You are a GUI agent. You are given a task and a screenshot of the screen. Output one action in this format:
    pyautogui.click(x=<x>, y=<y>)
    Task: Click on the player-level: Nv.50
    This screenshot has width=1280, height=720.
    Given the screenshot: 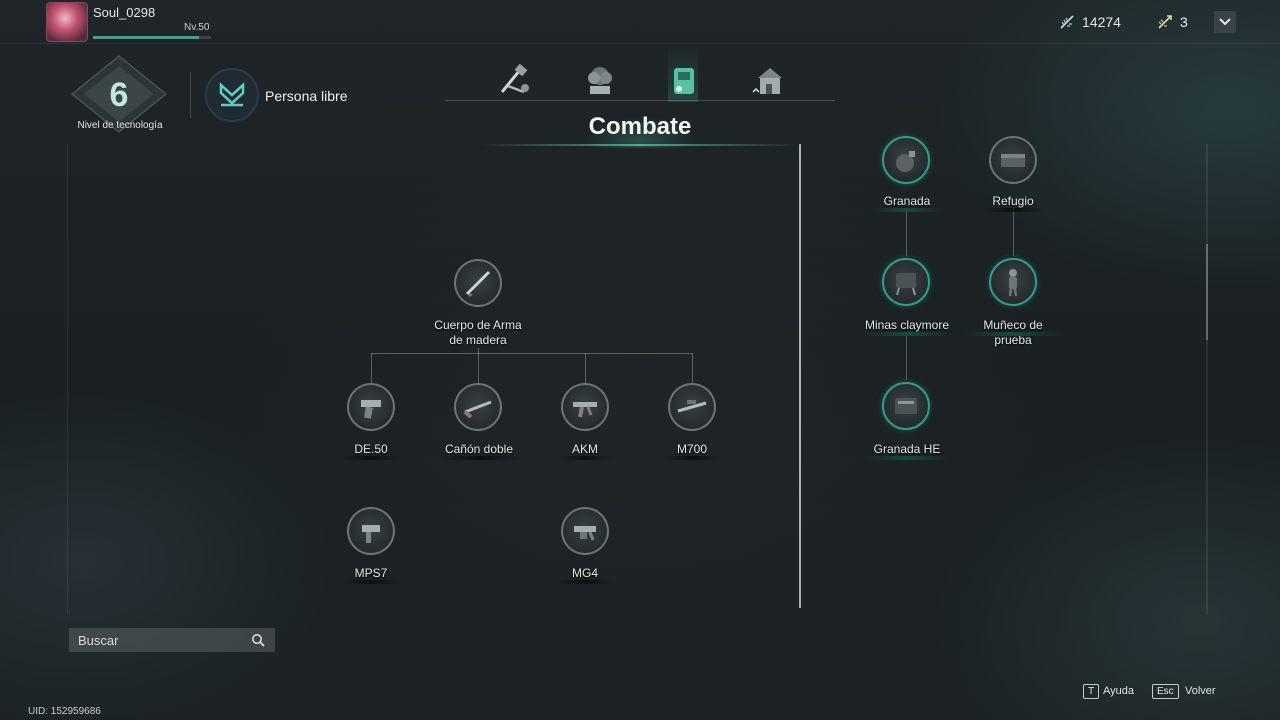 What is the action you would take?
    pyautogui.click(x=197, y=27)
    